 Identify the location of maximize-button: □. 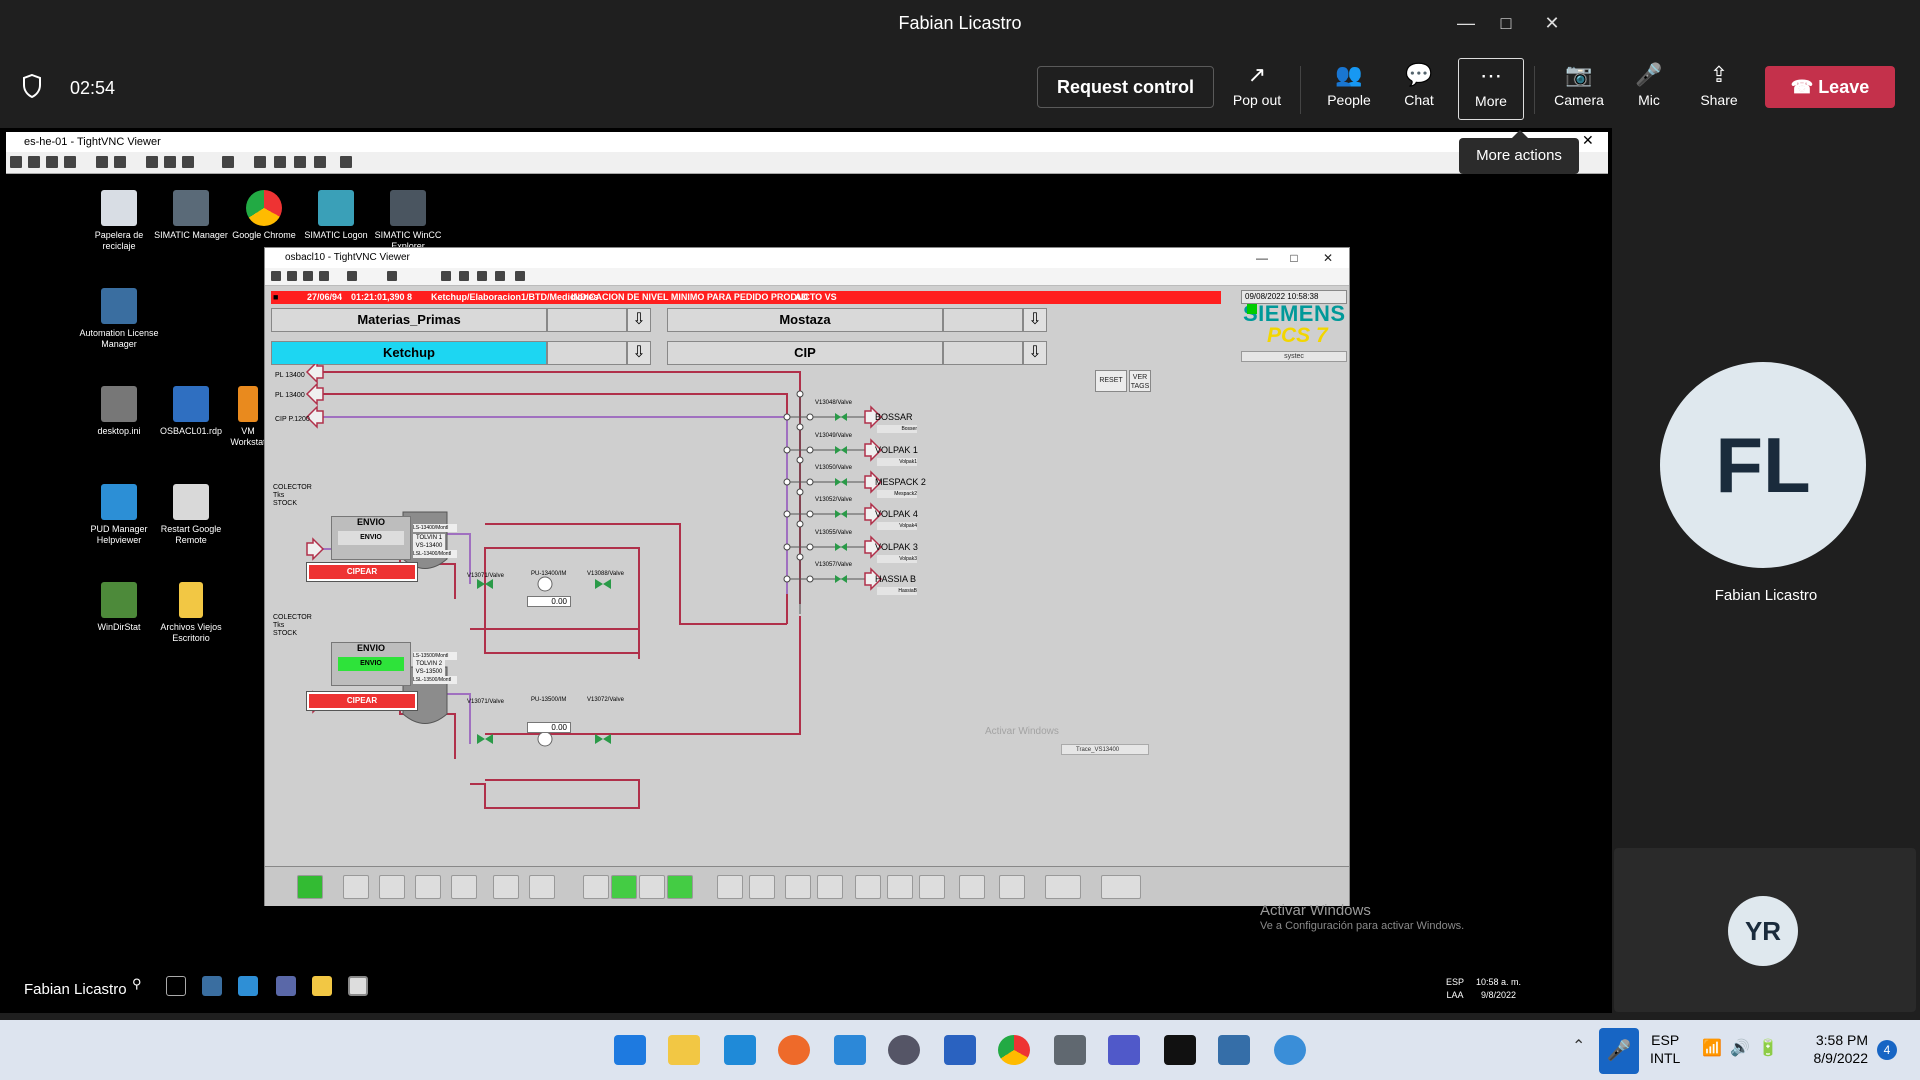
(1506, 23).